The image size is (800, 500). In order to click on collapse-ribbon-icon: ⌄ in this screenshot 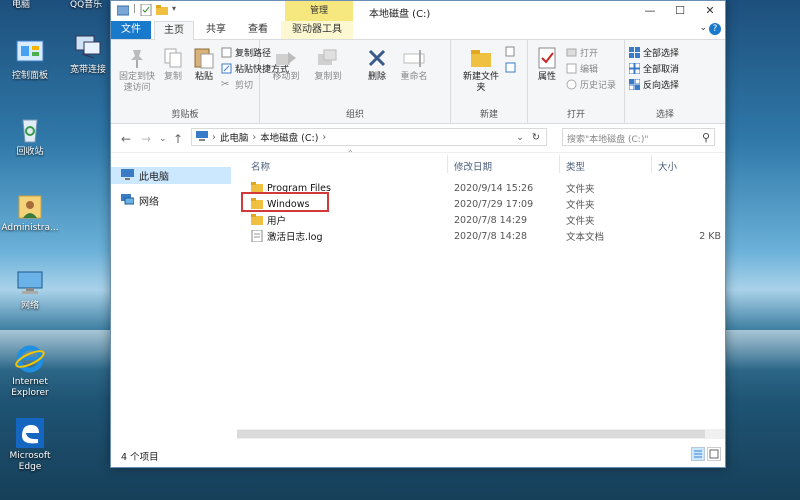, I will do `click(703, 28)`.